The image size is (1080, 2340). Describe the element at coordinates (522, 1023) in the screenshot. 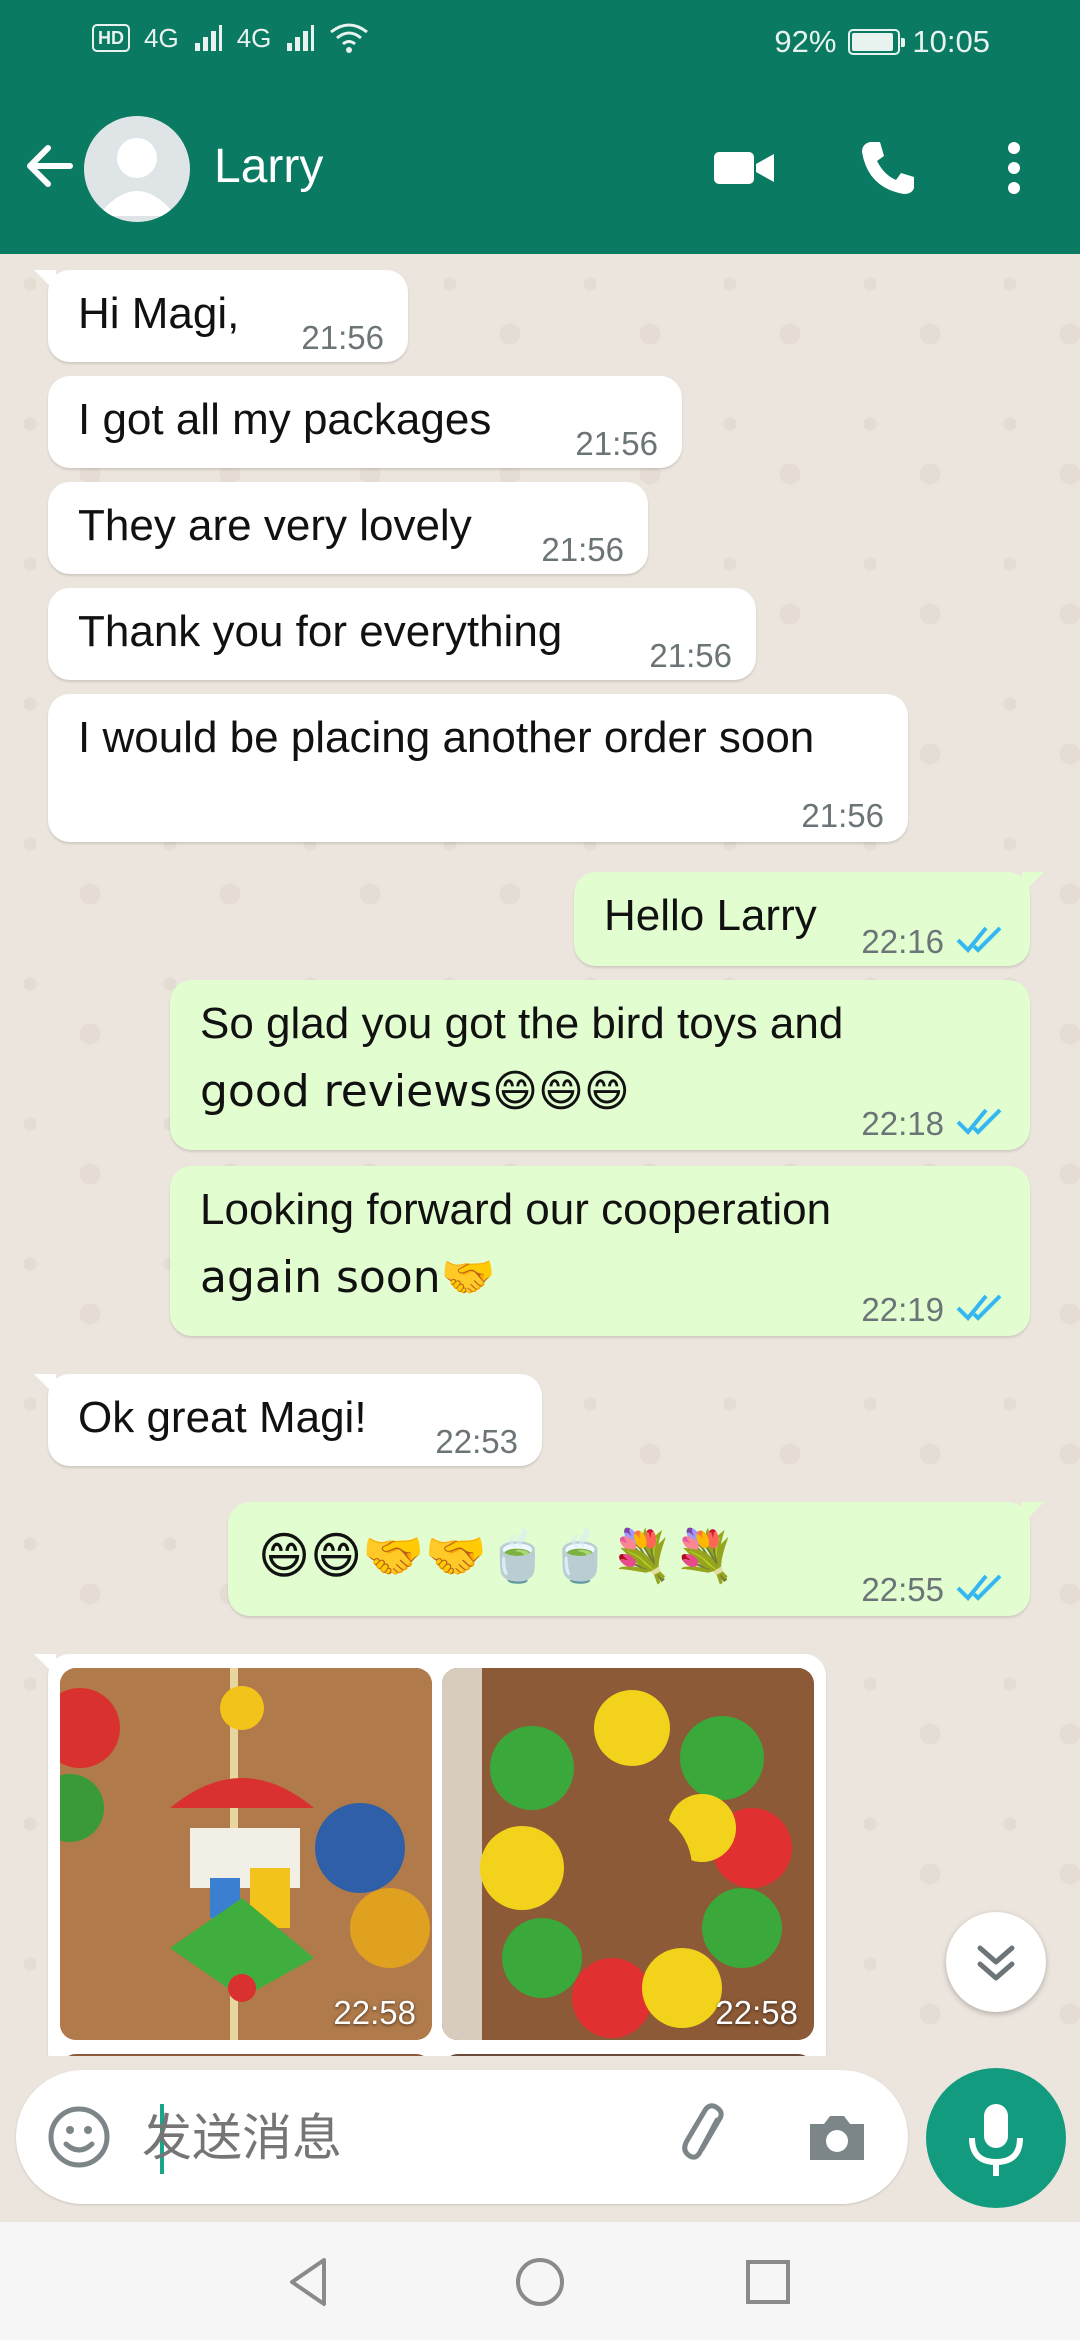

I see `message-text-line1: So glad you got the bird toys and` at that location.